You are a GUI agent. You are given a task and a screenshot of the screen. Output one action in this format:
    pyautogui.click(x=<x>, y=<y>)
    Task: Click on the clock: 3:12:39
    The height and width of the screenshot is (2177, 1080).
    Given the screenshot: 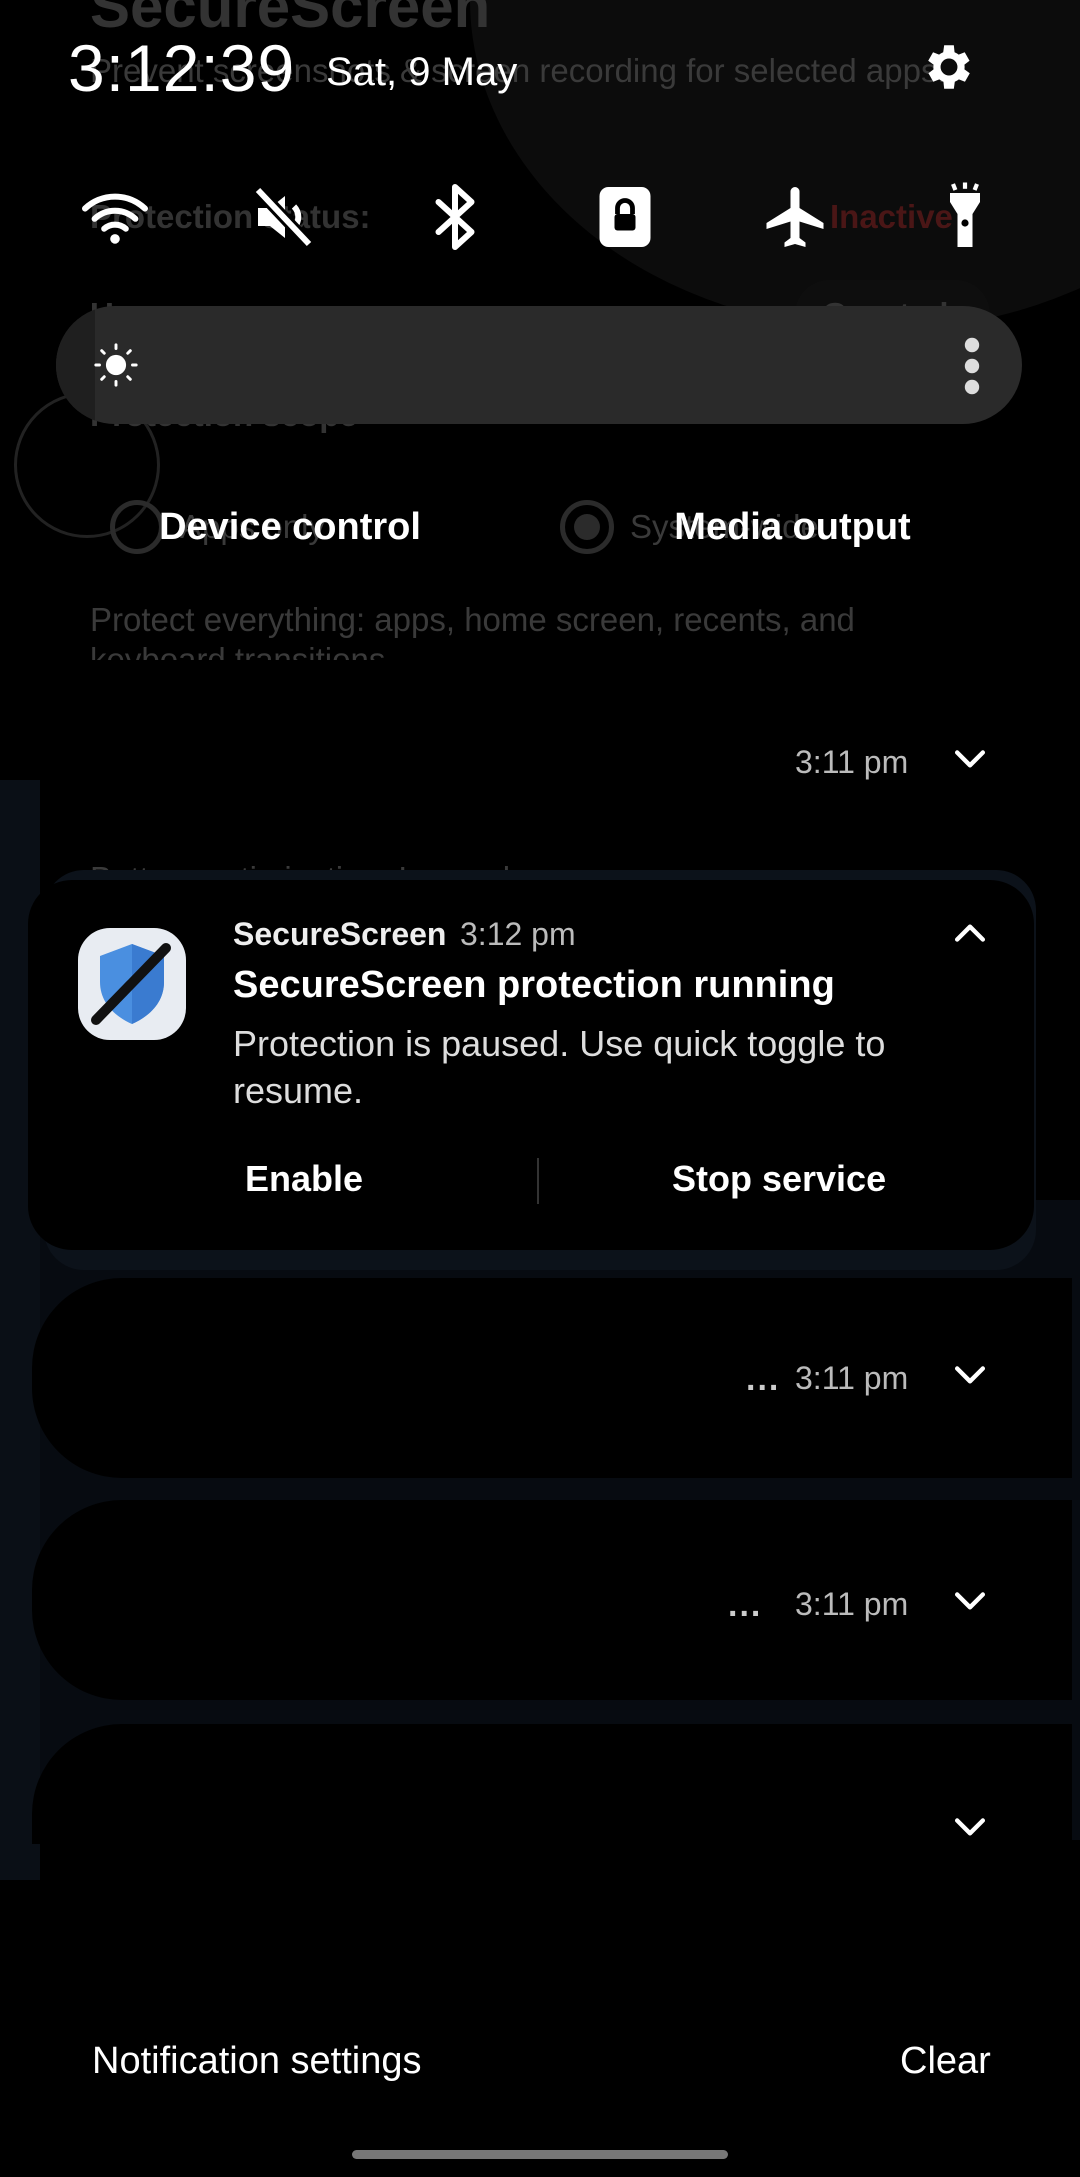 What is the action you would take?
    pyautogui.click(x=181, y=68)
    